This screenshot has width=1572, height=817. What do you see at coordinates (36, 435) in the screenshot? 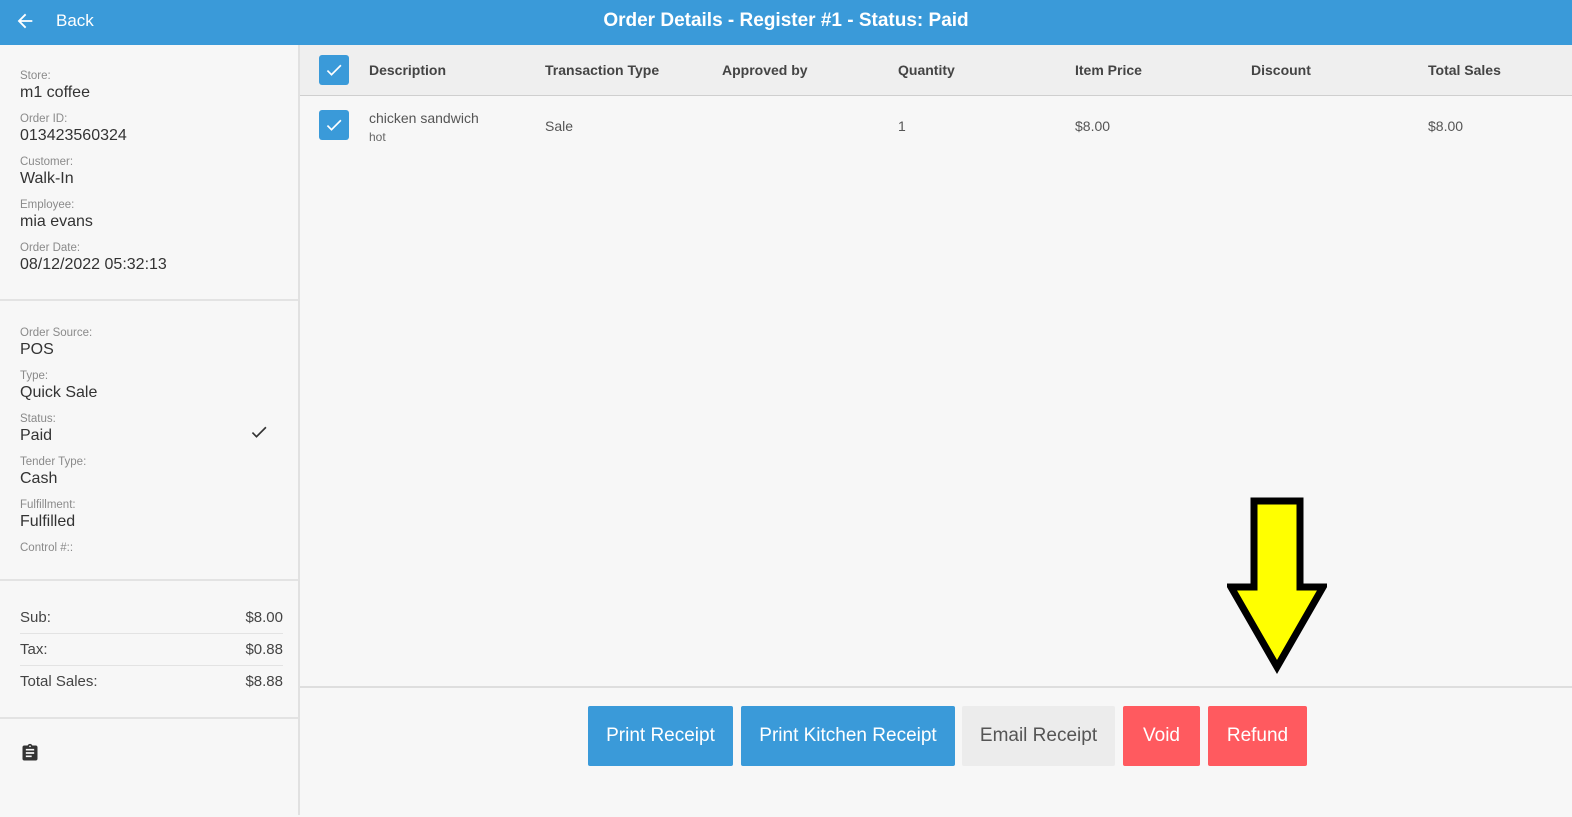
I see `status-value: Paid` at bounding box center [36, 435].